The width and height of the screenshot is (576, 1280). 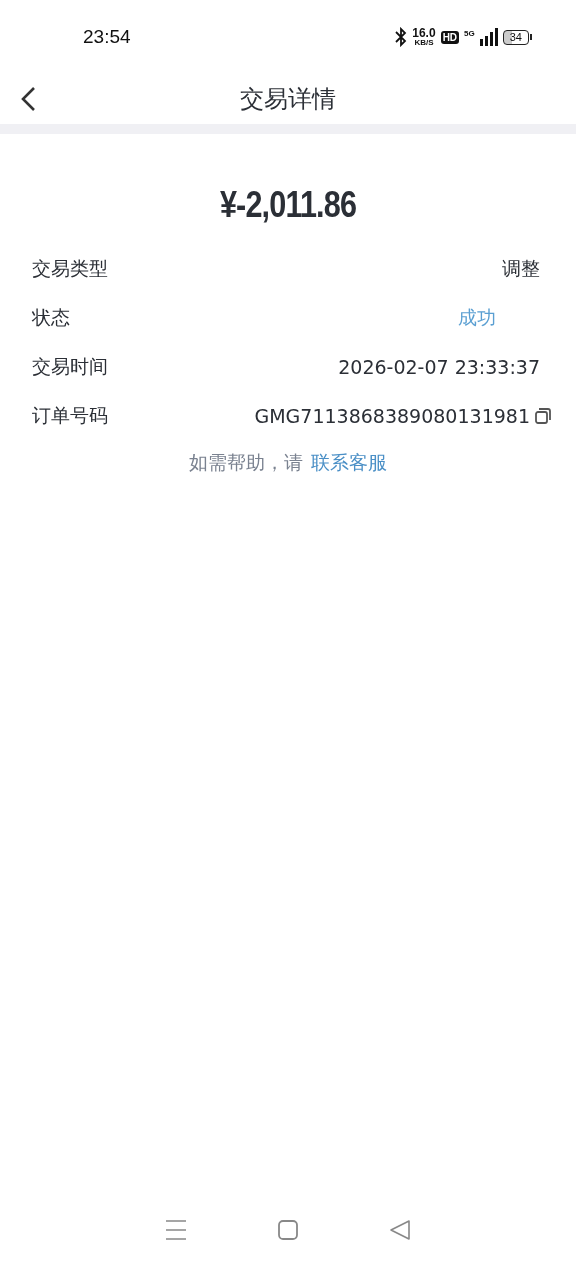 What do you see at coordinates (51, 317) in the screenshot?
I see `detail-label: 状态` at bounding box center [51, 317].